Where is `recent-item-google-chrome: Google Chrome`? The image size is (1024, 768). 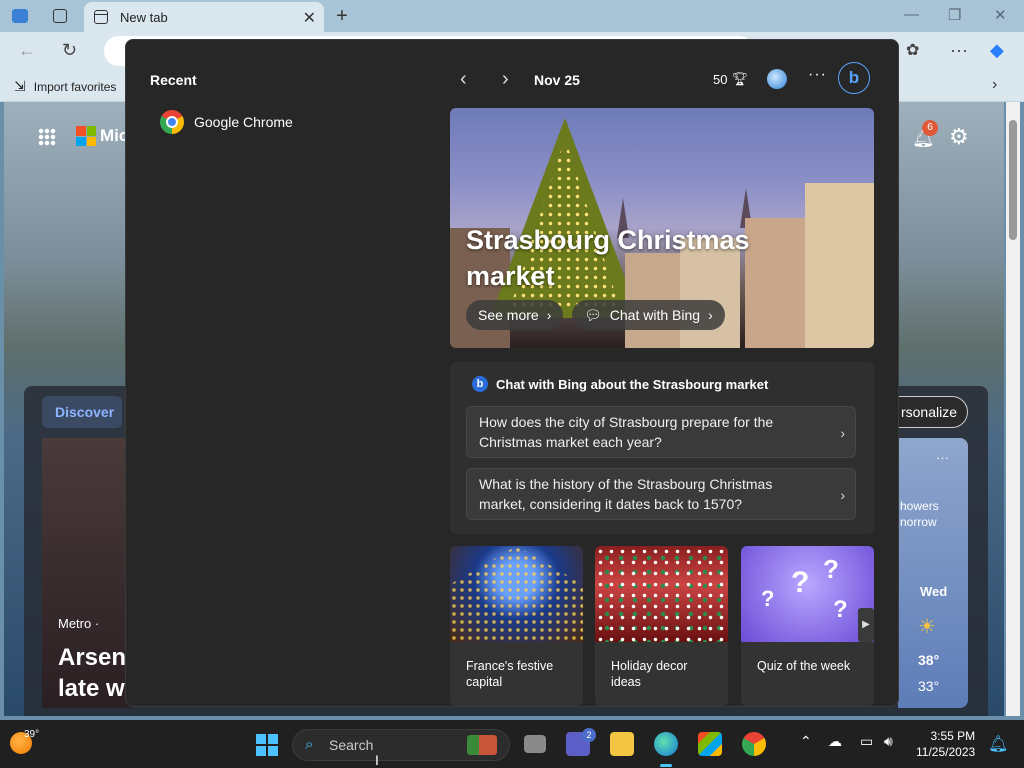 recent-item-google-chrome: Google Chrome is located at coordinates (226, 122).